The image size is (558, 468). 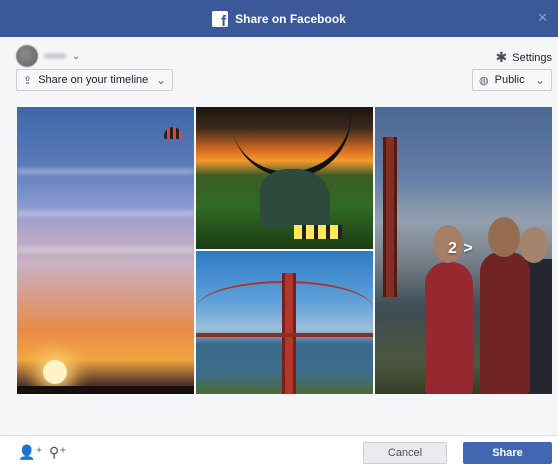 I want to click on bridge-deck, so click(x=284, y=335).